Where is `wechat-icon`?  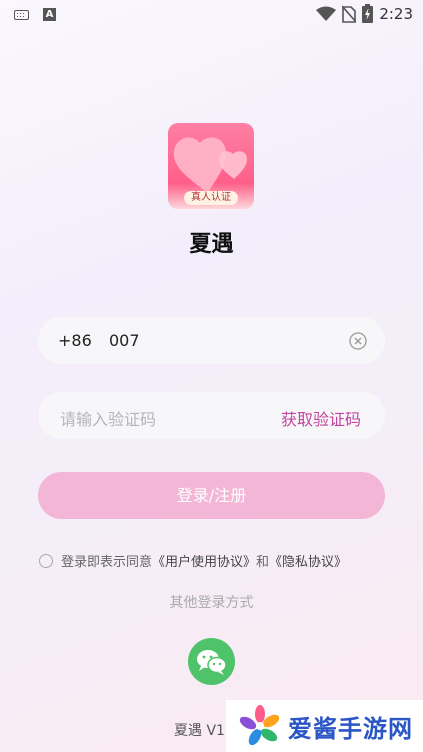 wechat-icon is located at coordinates (212, 662).